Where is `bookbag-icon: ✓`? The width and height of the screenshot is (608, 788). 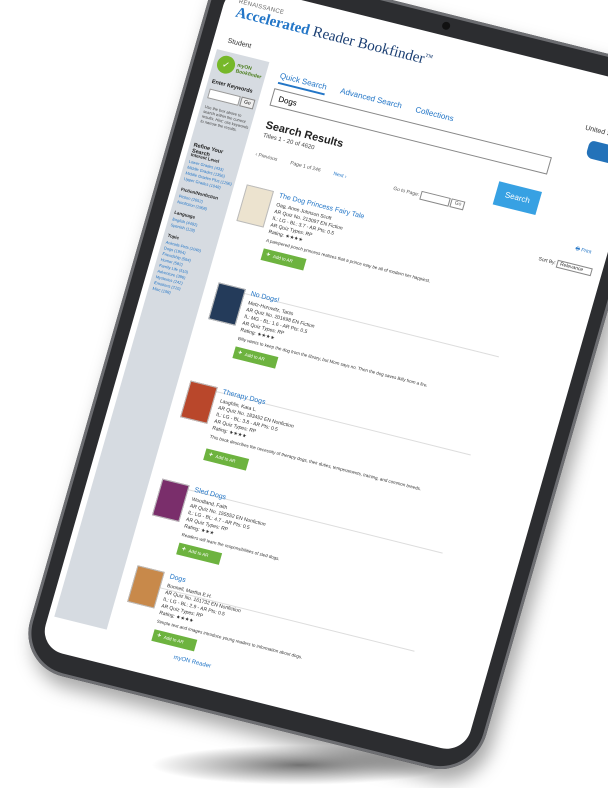
bookbag-icon: ✓ is located at coordinates (226, 64).